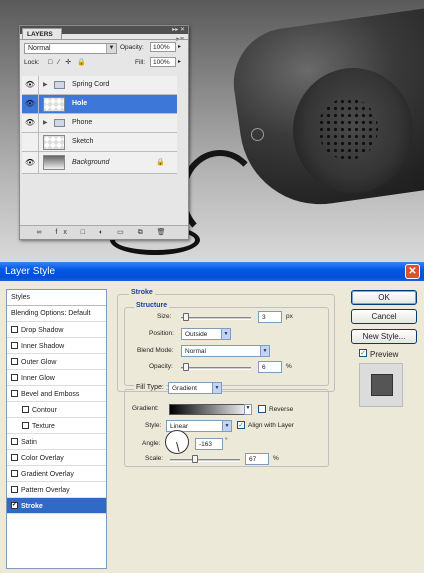  Describe the element at coordinates (70, 48) in the screenshot. I see `layer-blend-mode-select: Normal ▼` at that location.